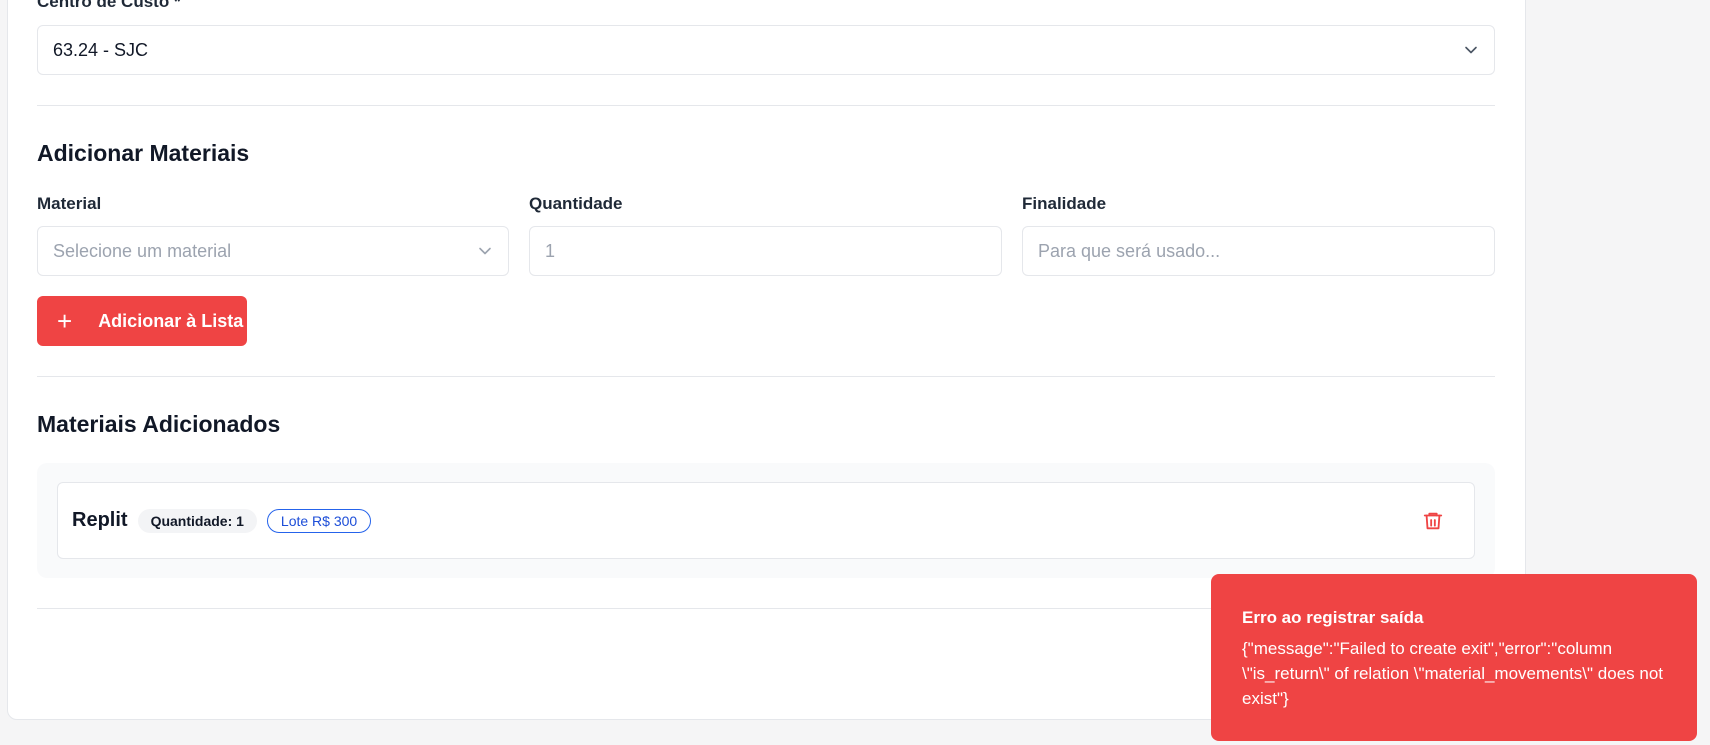 The image size is (1710, 745). Describe the element at coordinates (171, 320) in the screenshot. I see `add-to-list-label: Adicionar à Lista` at that location.